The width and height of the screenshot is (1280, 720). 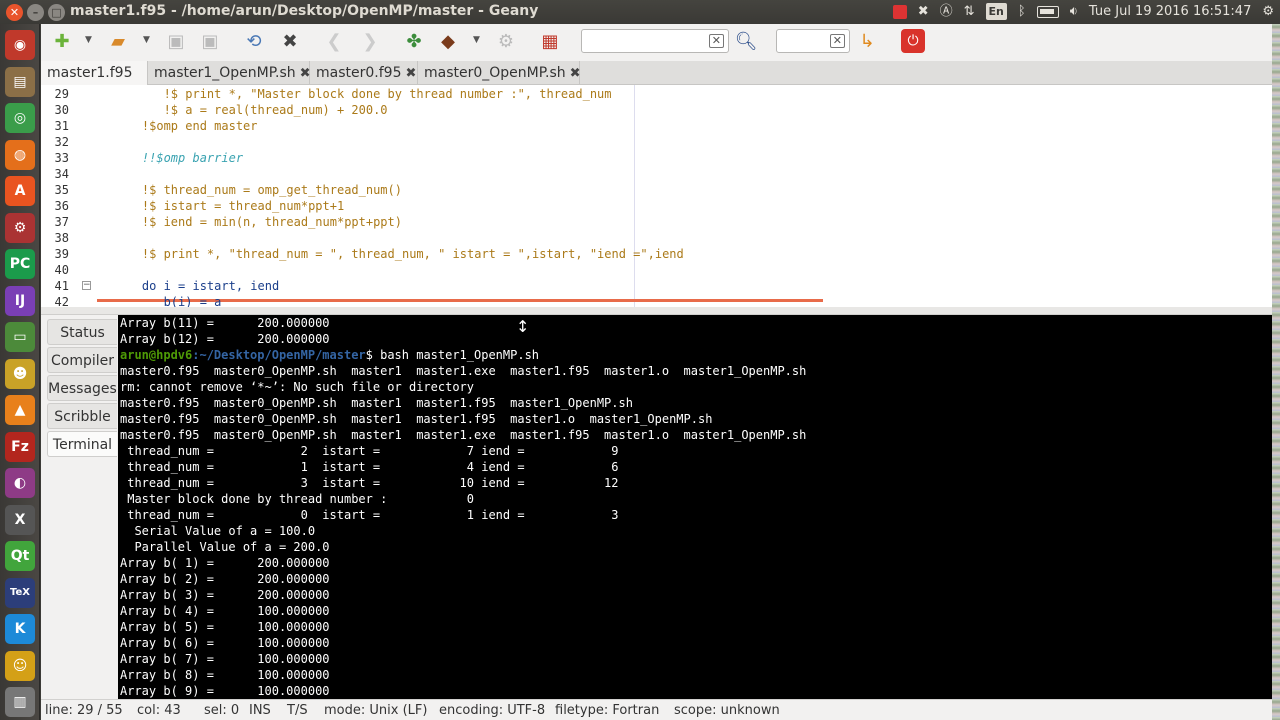 What do you see at coordinates (492, 710) in the screenshot?
I see `status-encoding: encoding: UTF-8` at bounding box center [492, 710].